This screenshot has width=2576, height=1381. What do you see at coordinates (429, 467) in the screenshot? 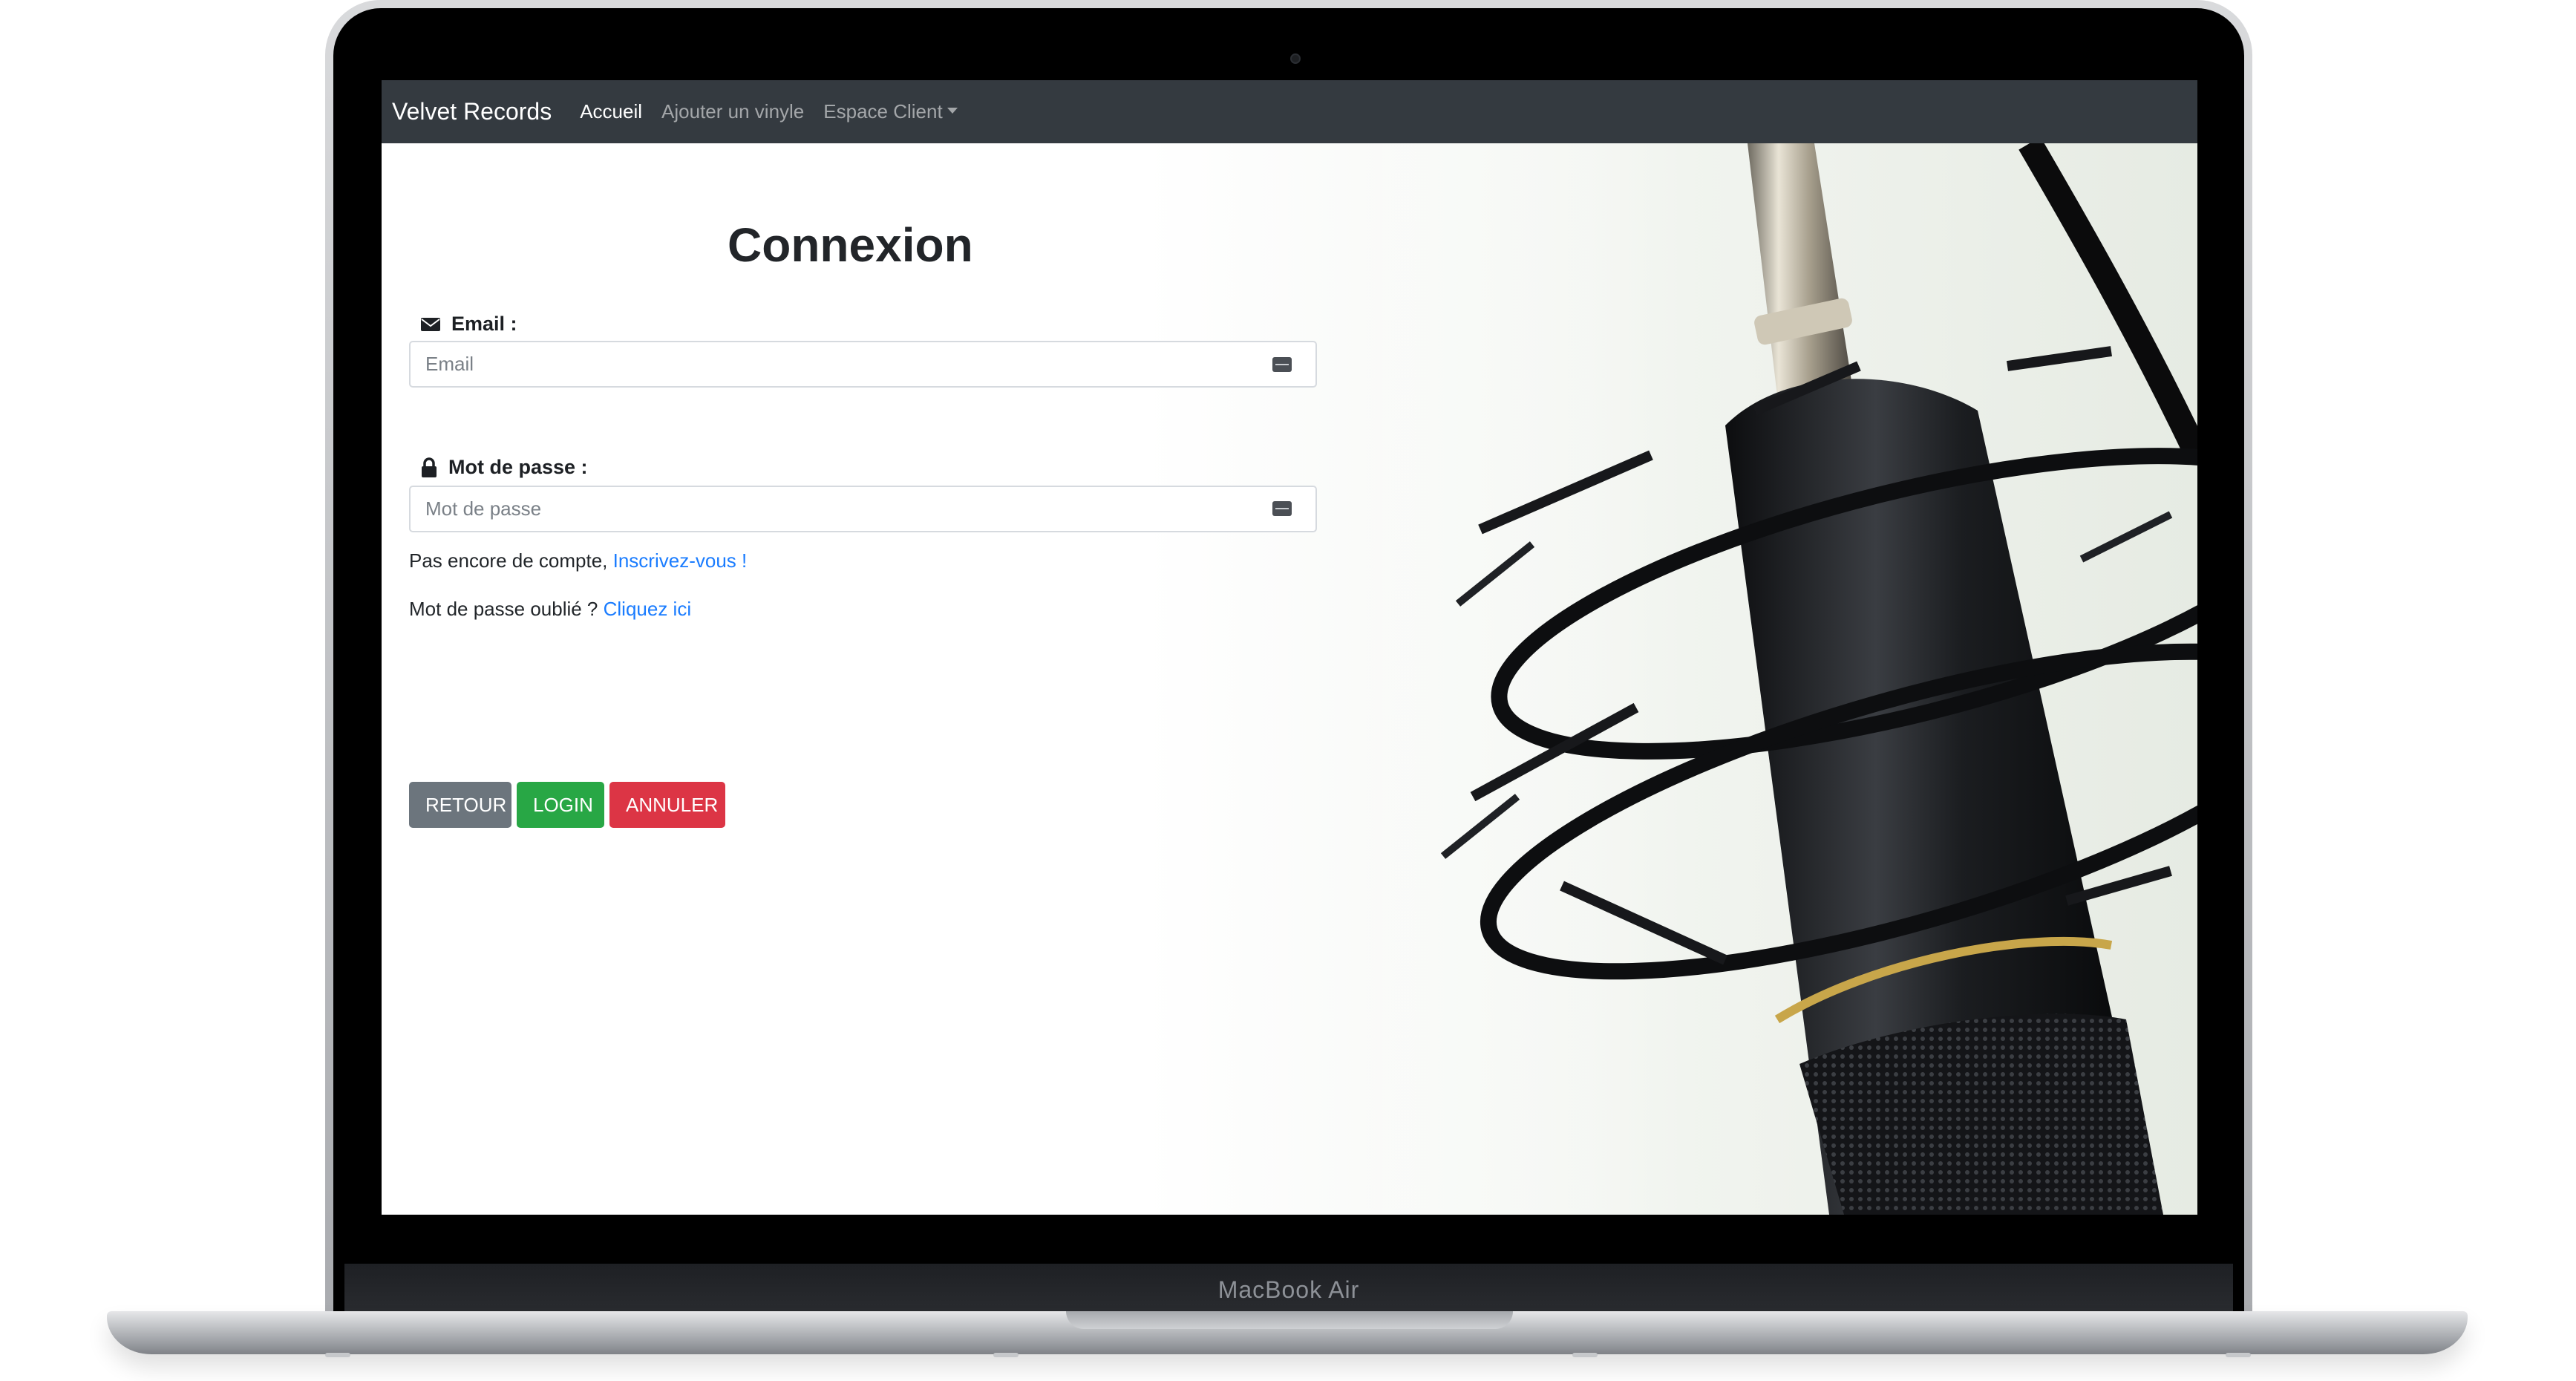
I see `lock-icon` at bounding box center [429, 467].